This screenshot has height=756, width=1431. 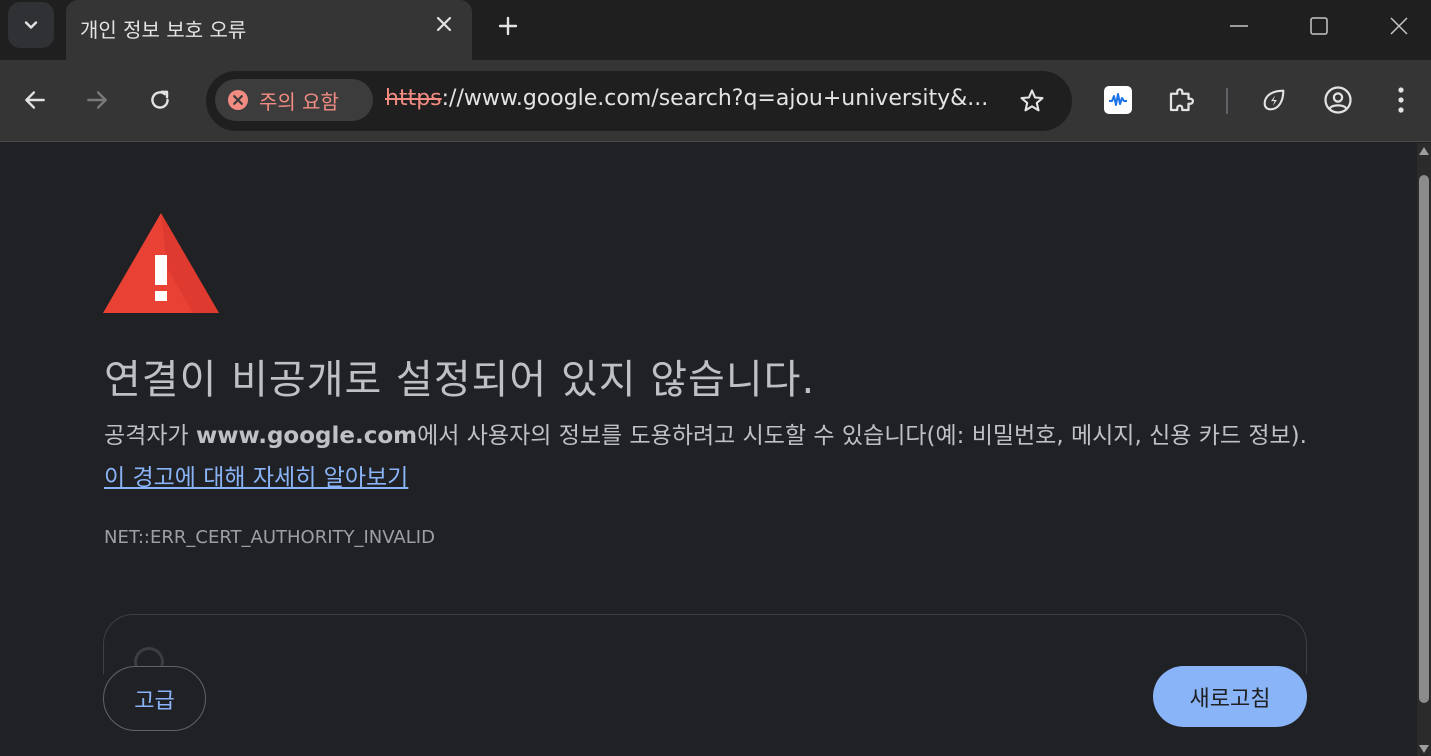 I want to click on star-icon, so click(x=1032, y=100).